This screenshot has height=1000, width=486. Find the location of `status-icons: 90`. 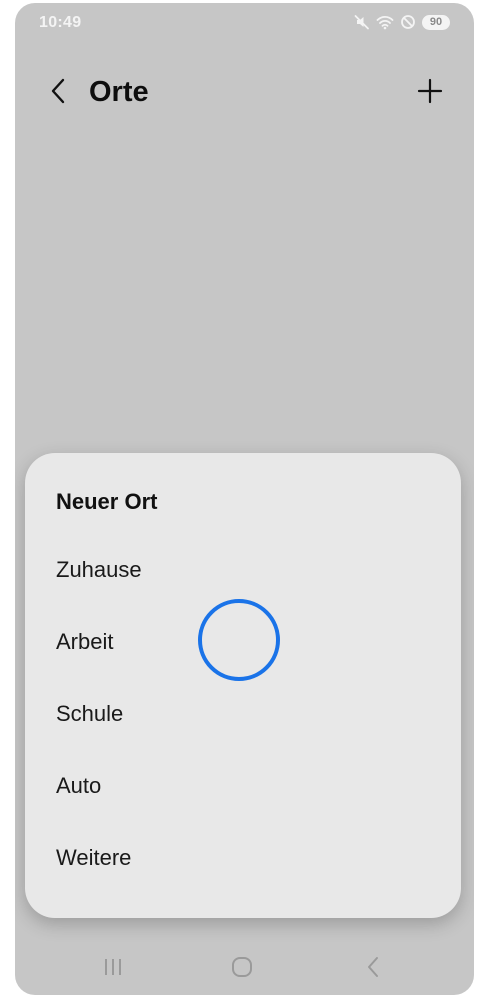

status-icons: 90 is located at coordinates (402, 22).